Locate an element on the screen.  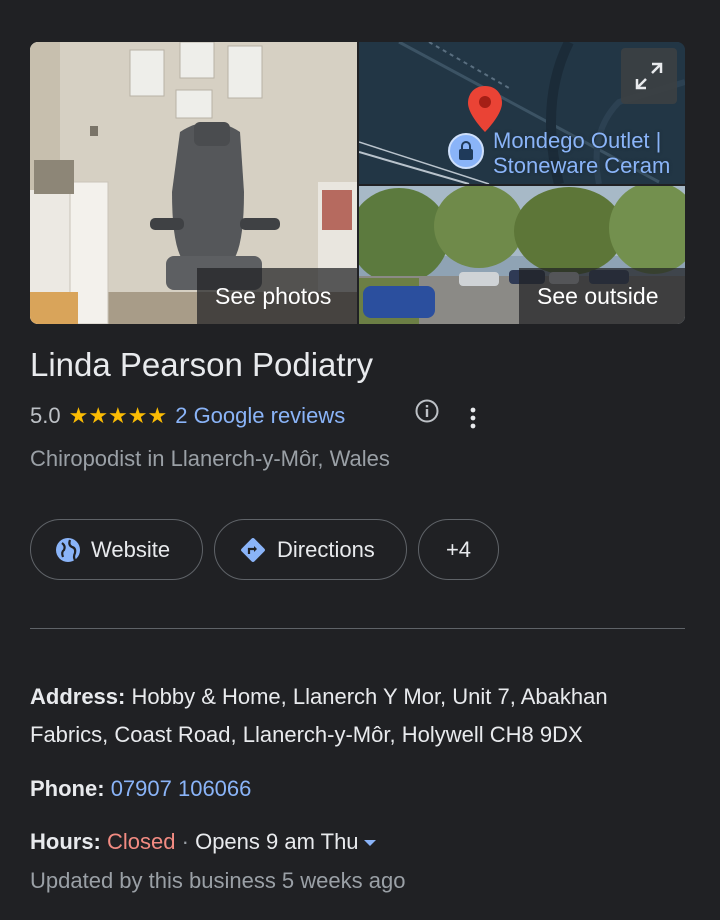
phone-row: Phone: 07907 106066 is located at coordinates (360, 789).